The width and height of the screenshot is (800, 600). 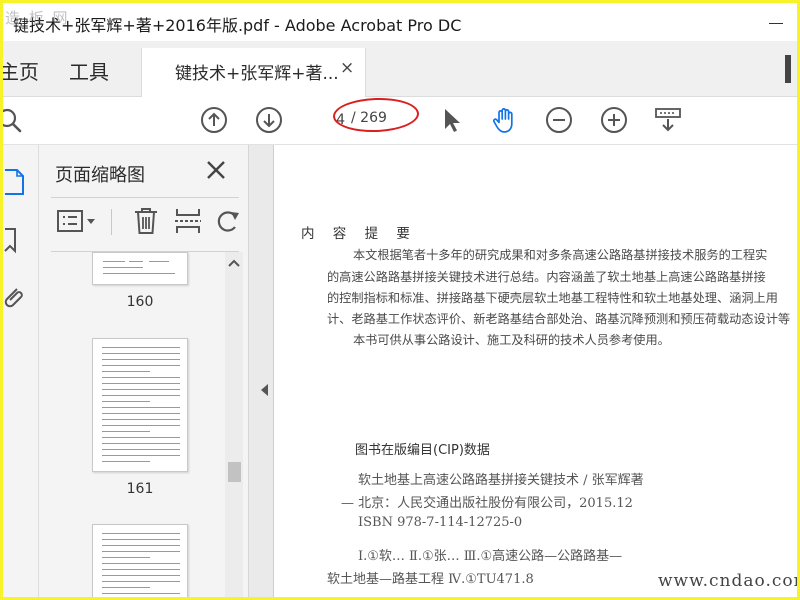 What do you see at coordinates (451, 120) in the screenshot?
I see `select-arrow-icon` at bounding box center [451, 120].